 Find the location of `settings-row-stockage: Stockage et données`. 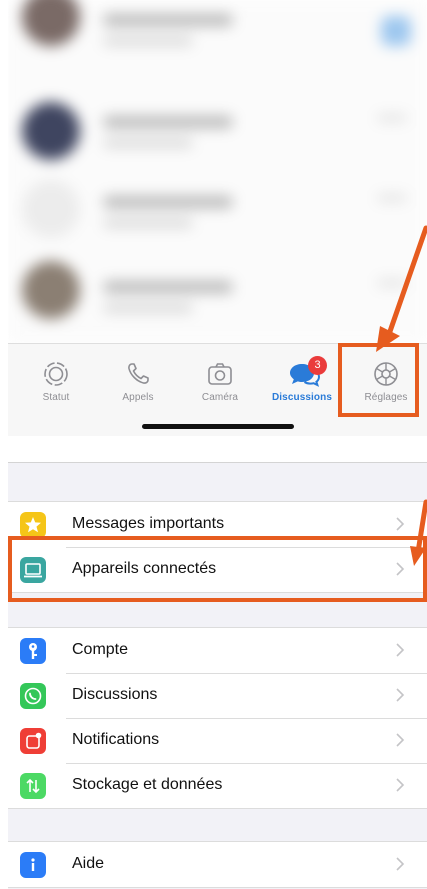

settings-row-stockage: Stockage et données is located at coordinates (217, 785).